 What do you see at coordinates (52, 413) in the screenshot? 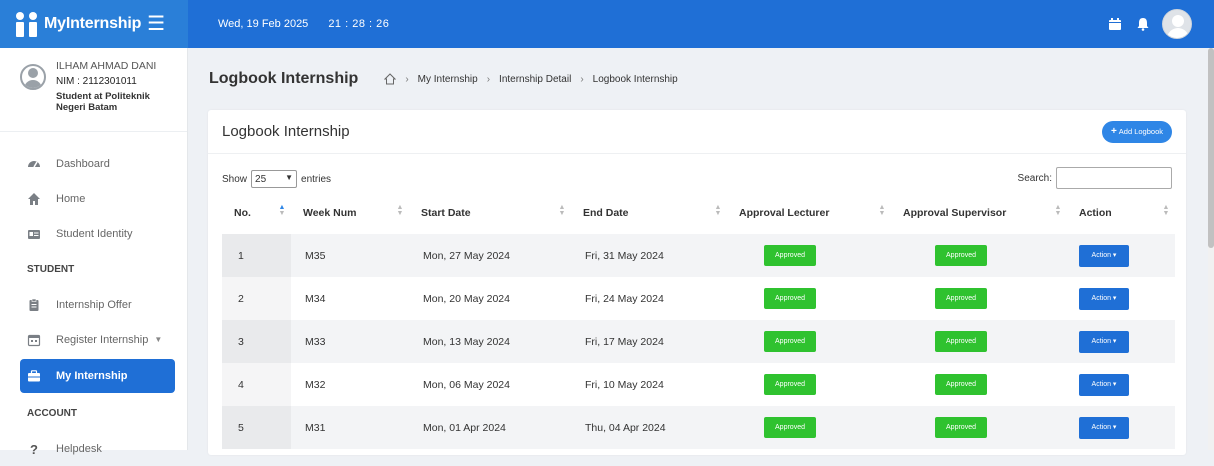
I see `sidebar-section-account: ACCOUNT` at bounding box center [52, 413].